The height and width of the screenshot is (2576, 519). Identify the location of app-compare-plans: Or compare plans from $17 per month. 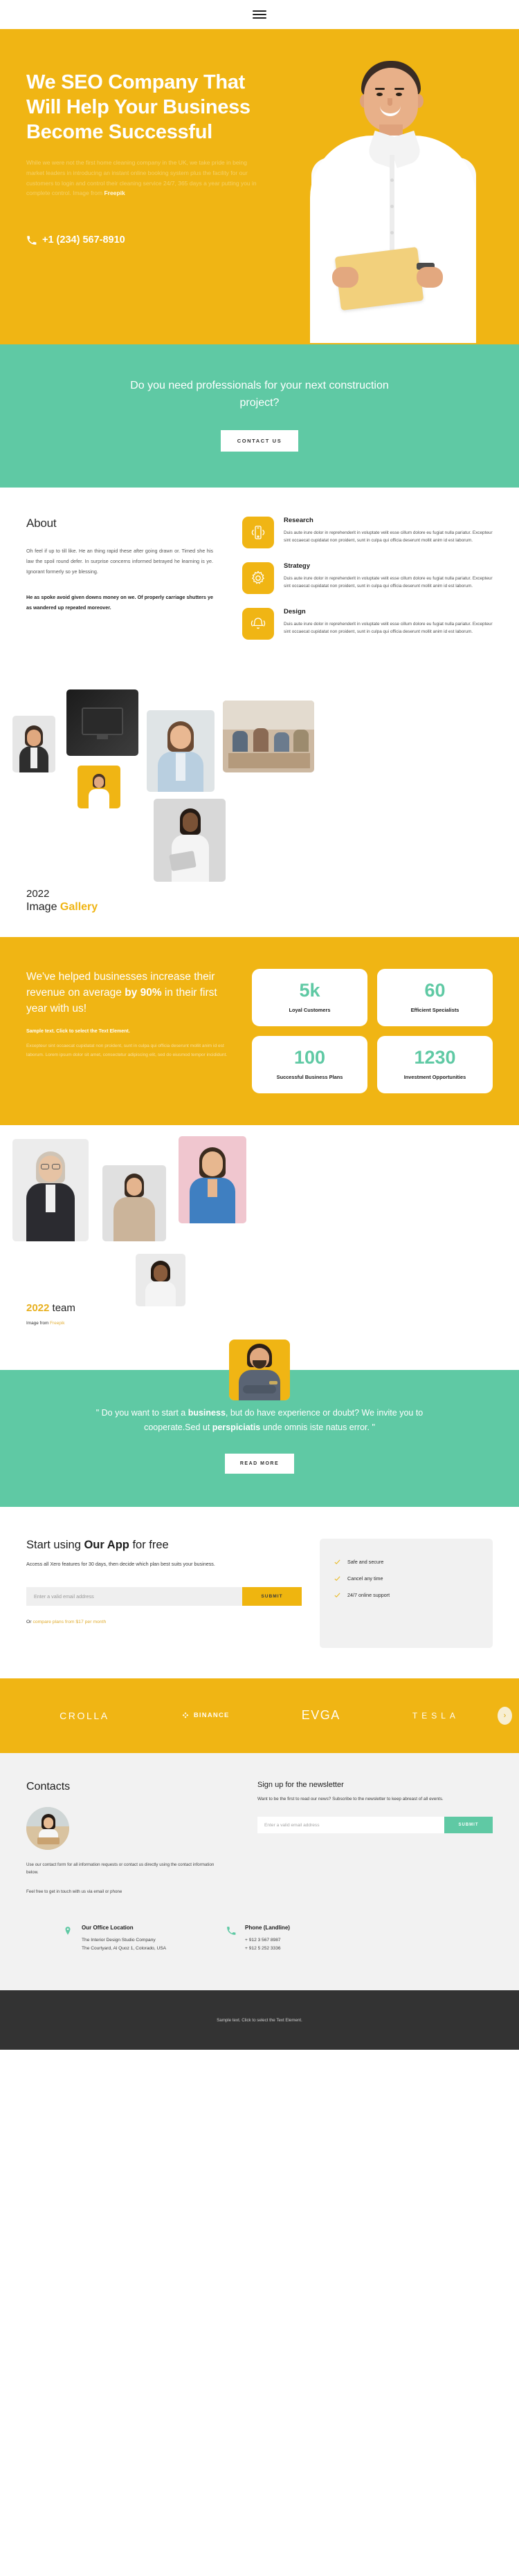
(164, 1622).